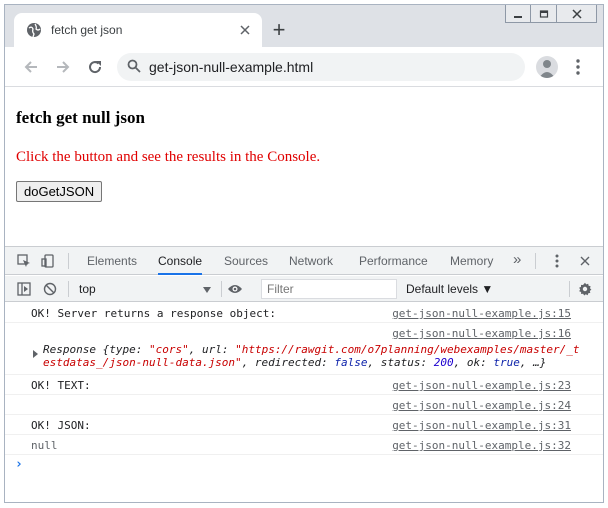 This screenshot has width=608, height=508. What do you see at coordinates (87, 30) in the screenshot?
I see `tab-title: fetch get json` at bounding box center [87, 30].